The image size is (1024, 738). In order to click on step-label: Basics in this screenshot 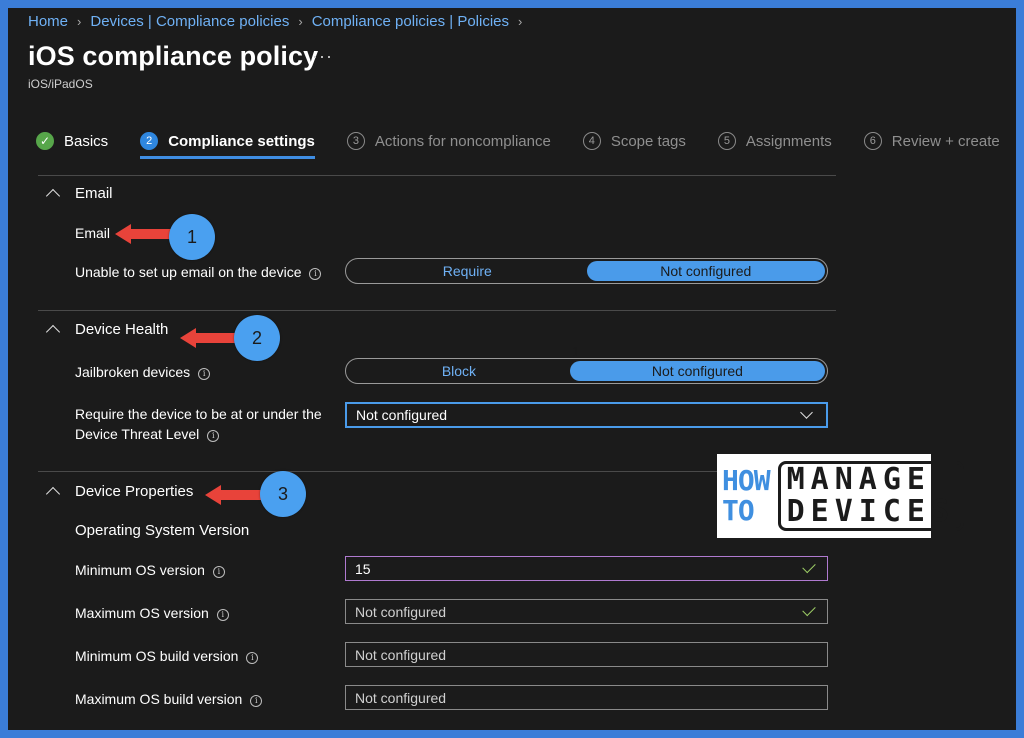, I will do `click(86, 141)`.